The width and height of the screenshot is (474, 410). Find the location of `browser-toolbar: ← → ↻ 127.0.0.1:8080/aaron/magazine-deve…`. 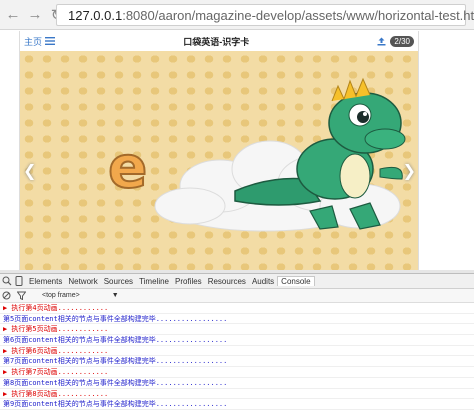

browser-toolbar: ← → ↻ 127.0.0.1:8080/aaron/magazine-deve… is located at coordinates (237, 15).